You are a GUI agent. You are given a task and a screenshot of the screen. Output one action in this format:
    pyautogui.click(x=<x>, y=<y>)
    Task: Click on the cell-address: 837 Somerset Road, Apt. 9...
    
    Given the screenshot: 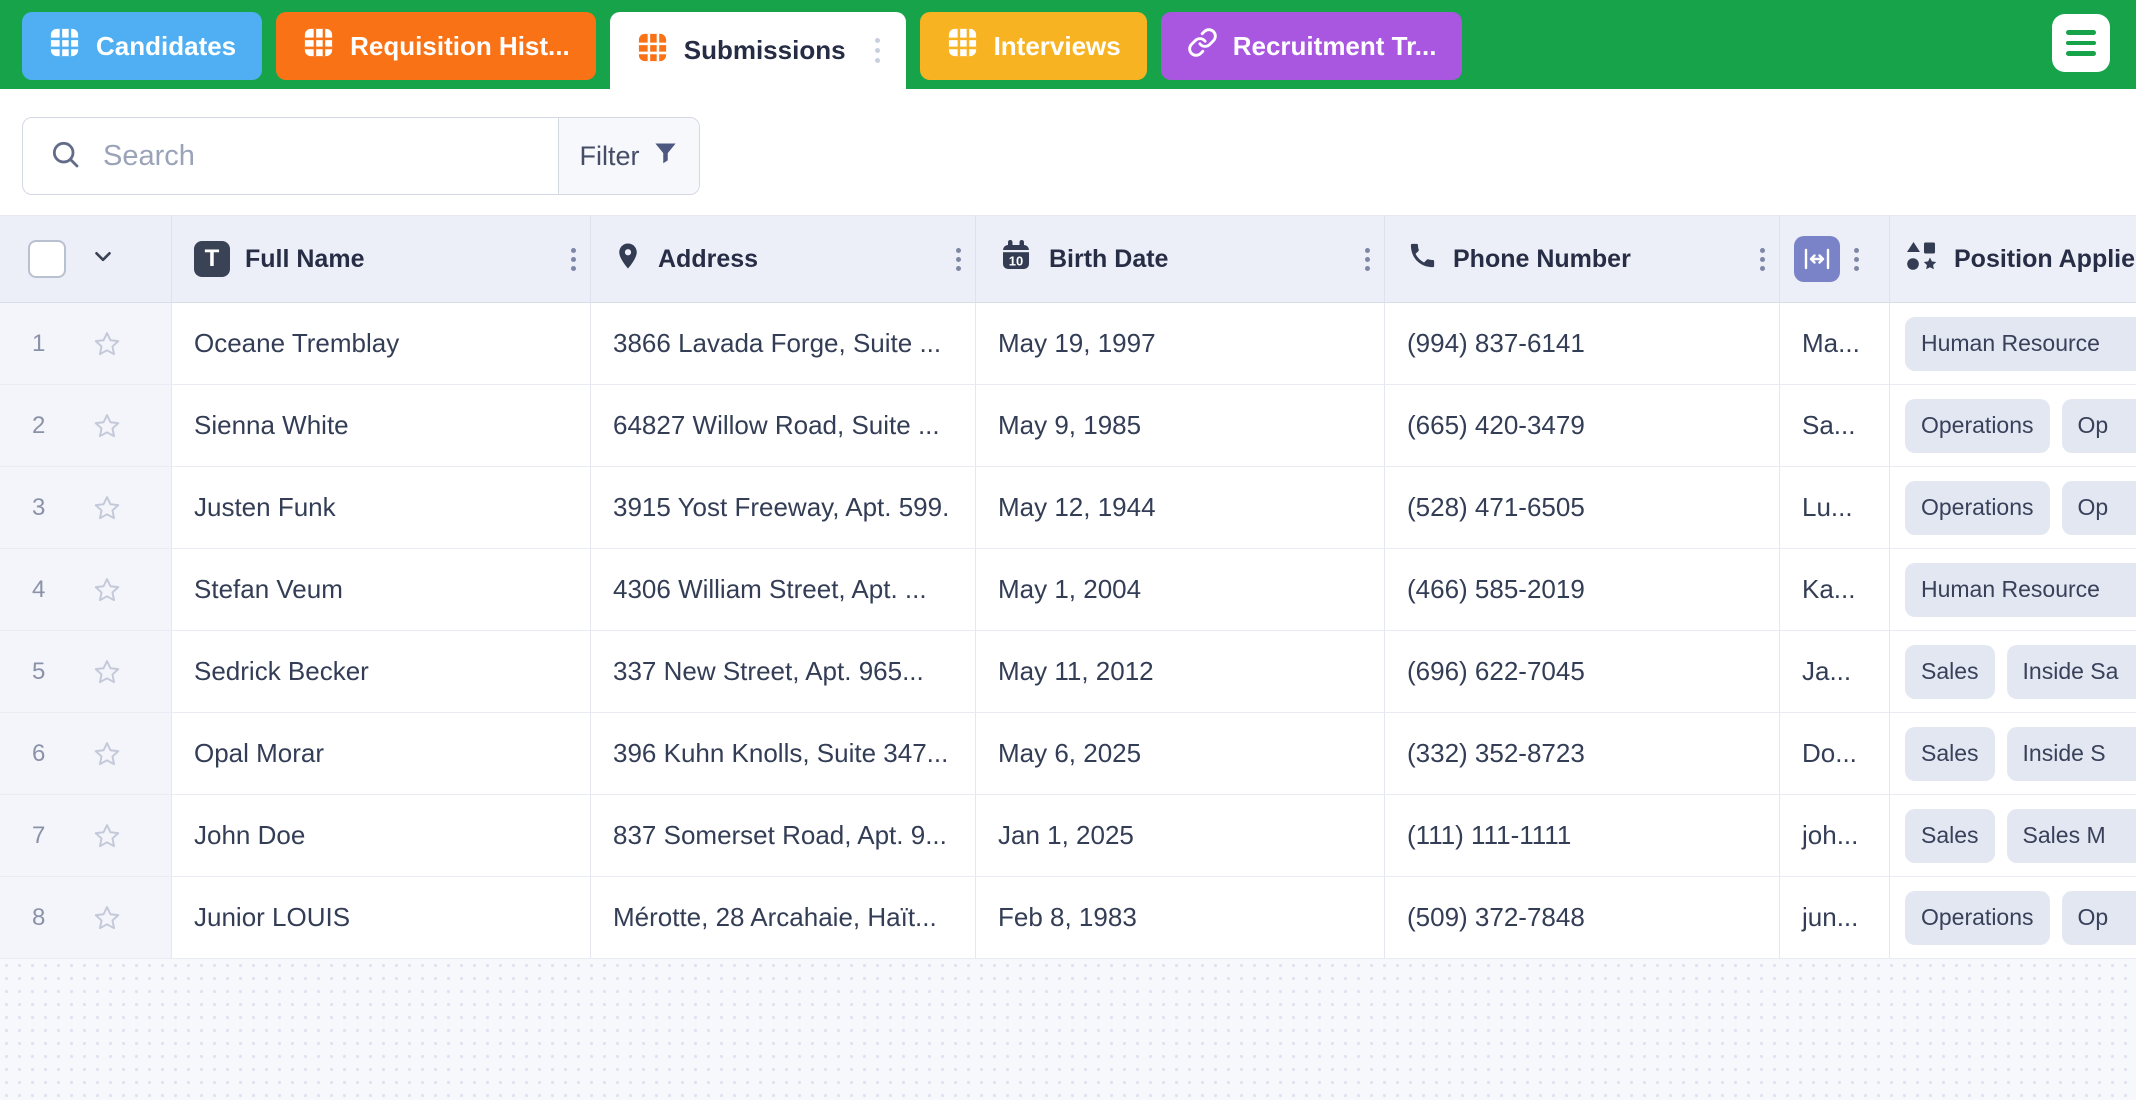 What is the action you would take?
    pyautogui.click(x=783, y=836)
    